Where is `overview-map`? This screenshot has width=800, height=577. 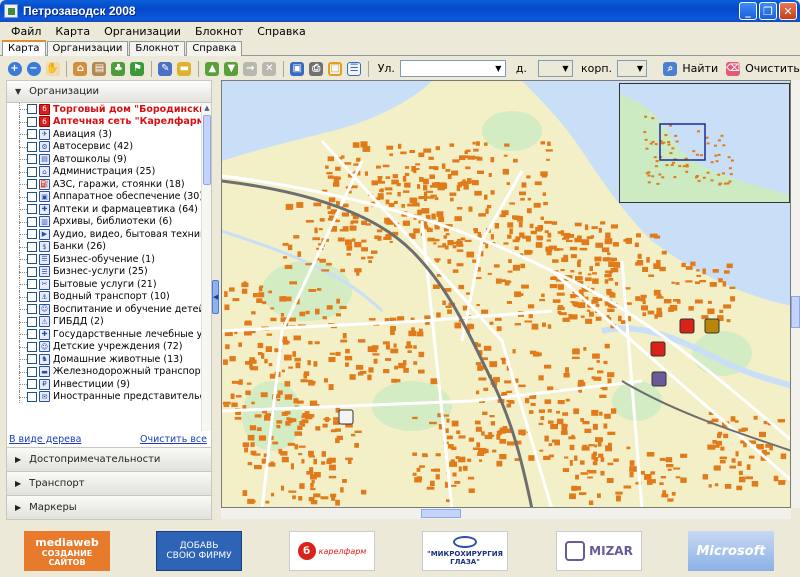 overview-map is located at coordinates (704, 143).